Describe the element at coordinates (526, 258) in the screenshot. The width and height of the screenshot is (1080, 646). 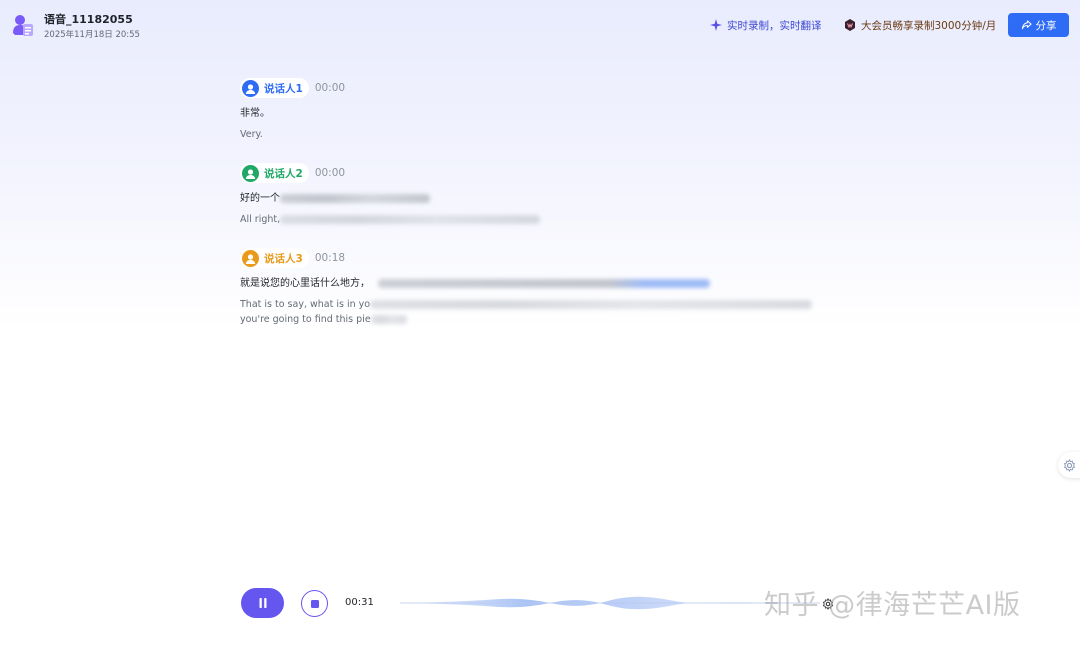
I see `speaker-row: 说话人3 00:18` at that location.